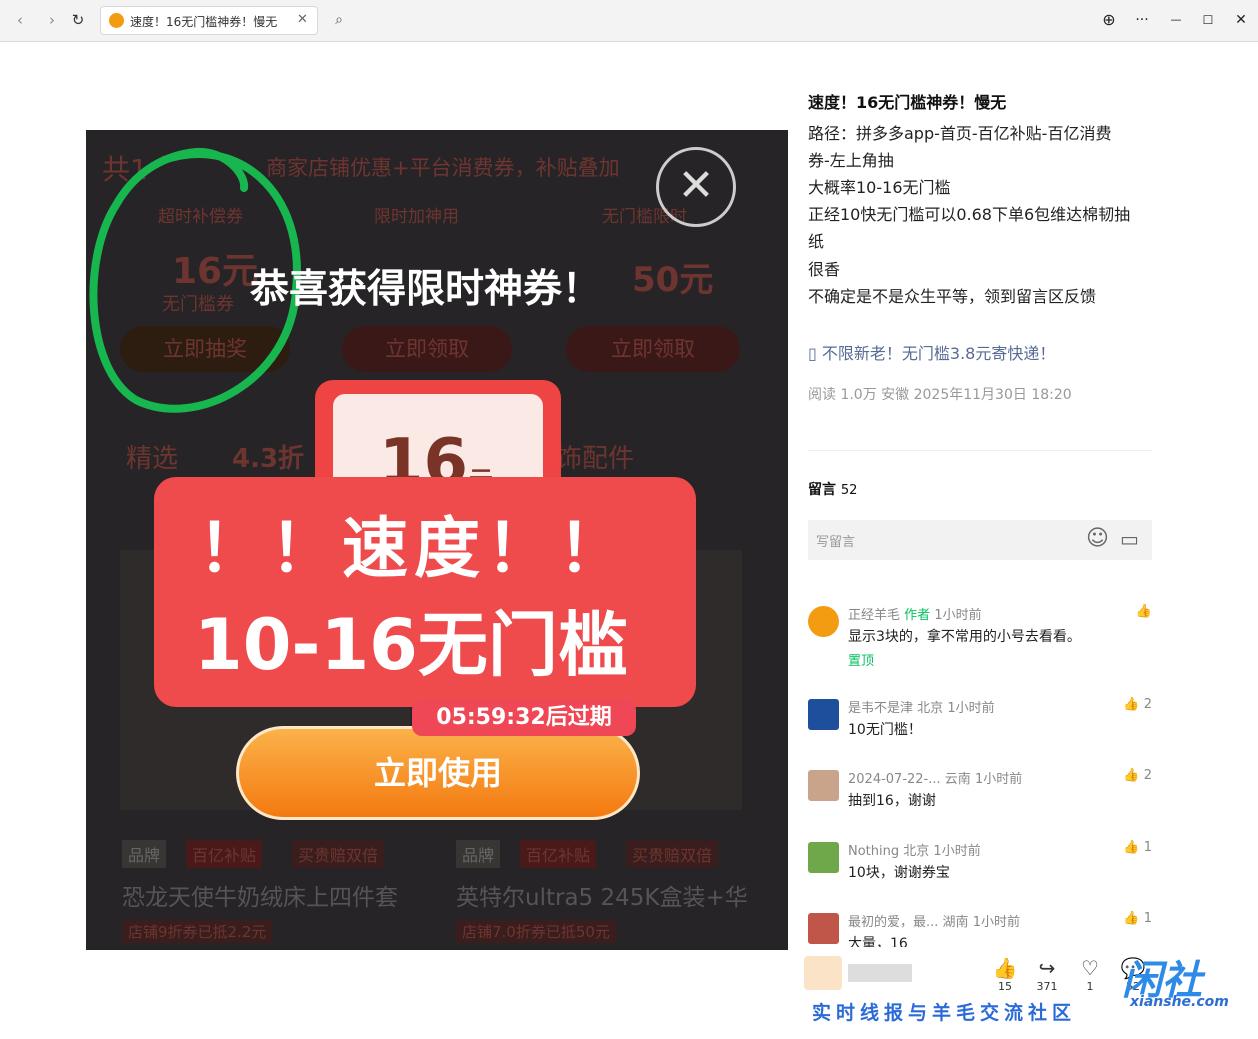  Describe the element at coordinates (524, 718) in the screenshot. I see `expiry-timer: 05:59:32后过期` at that location.